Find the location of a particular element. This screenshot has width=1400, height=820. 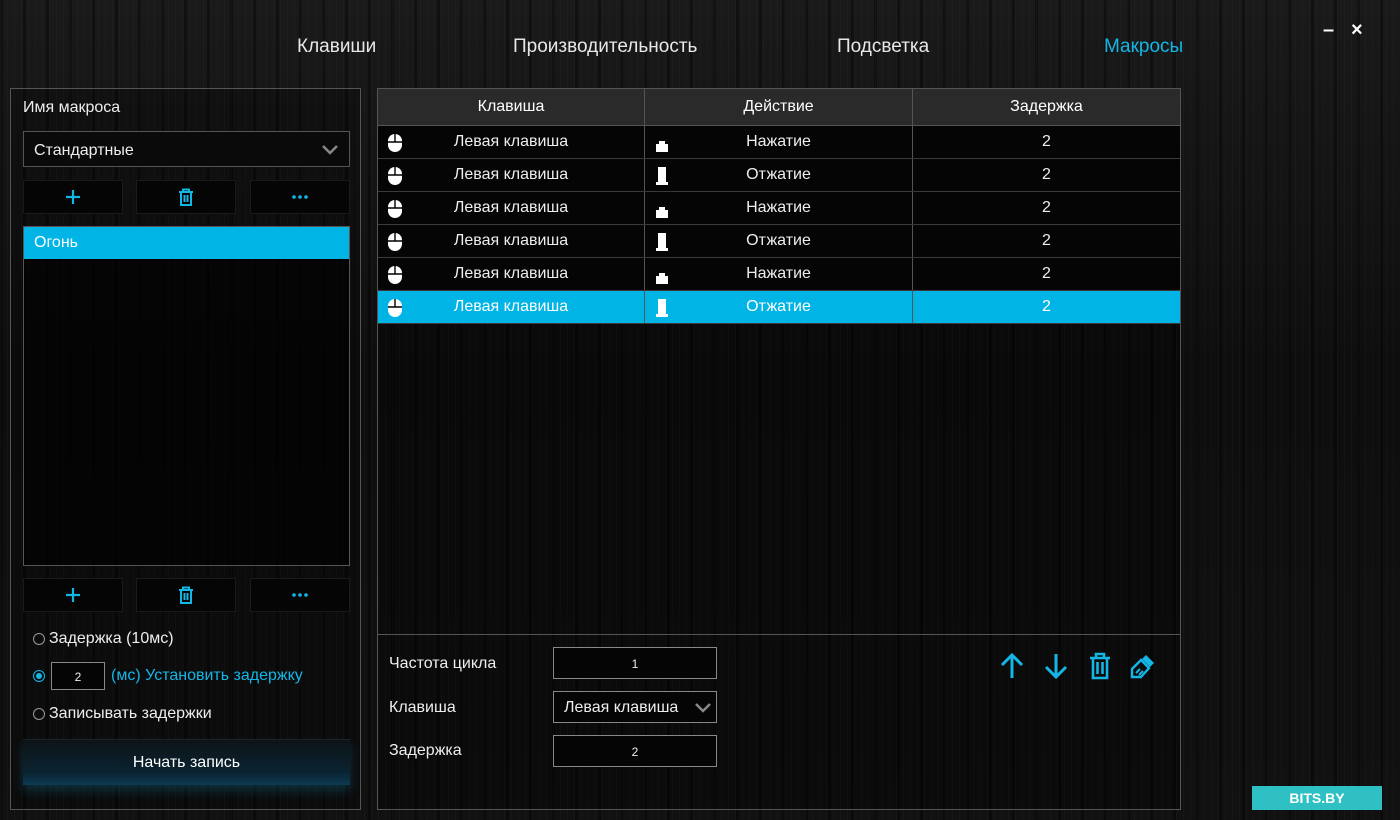

delete-macro-button is located at coordinates (186, 595).